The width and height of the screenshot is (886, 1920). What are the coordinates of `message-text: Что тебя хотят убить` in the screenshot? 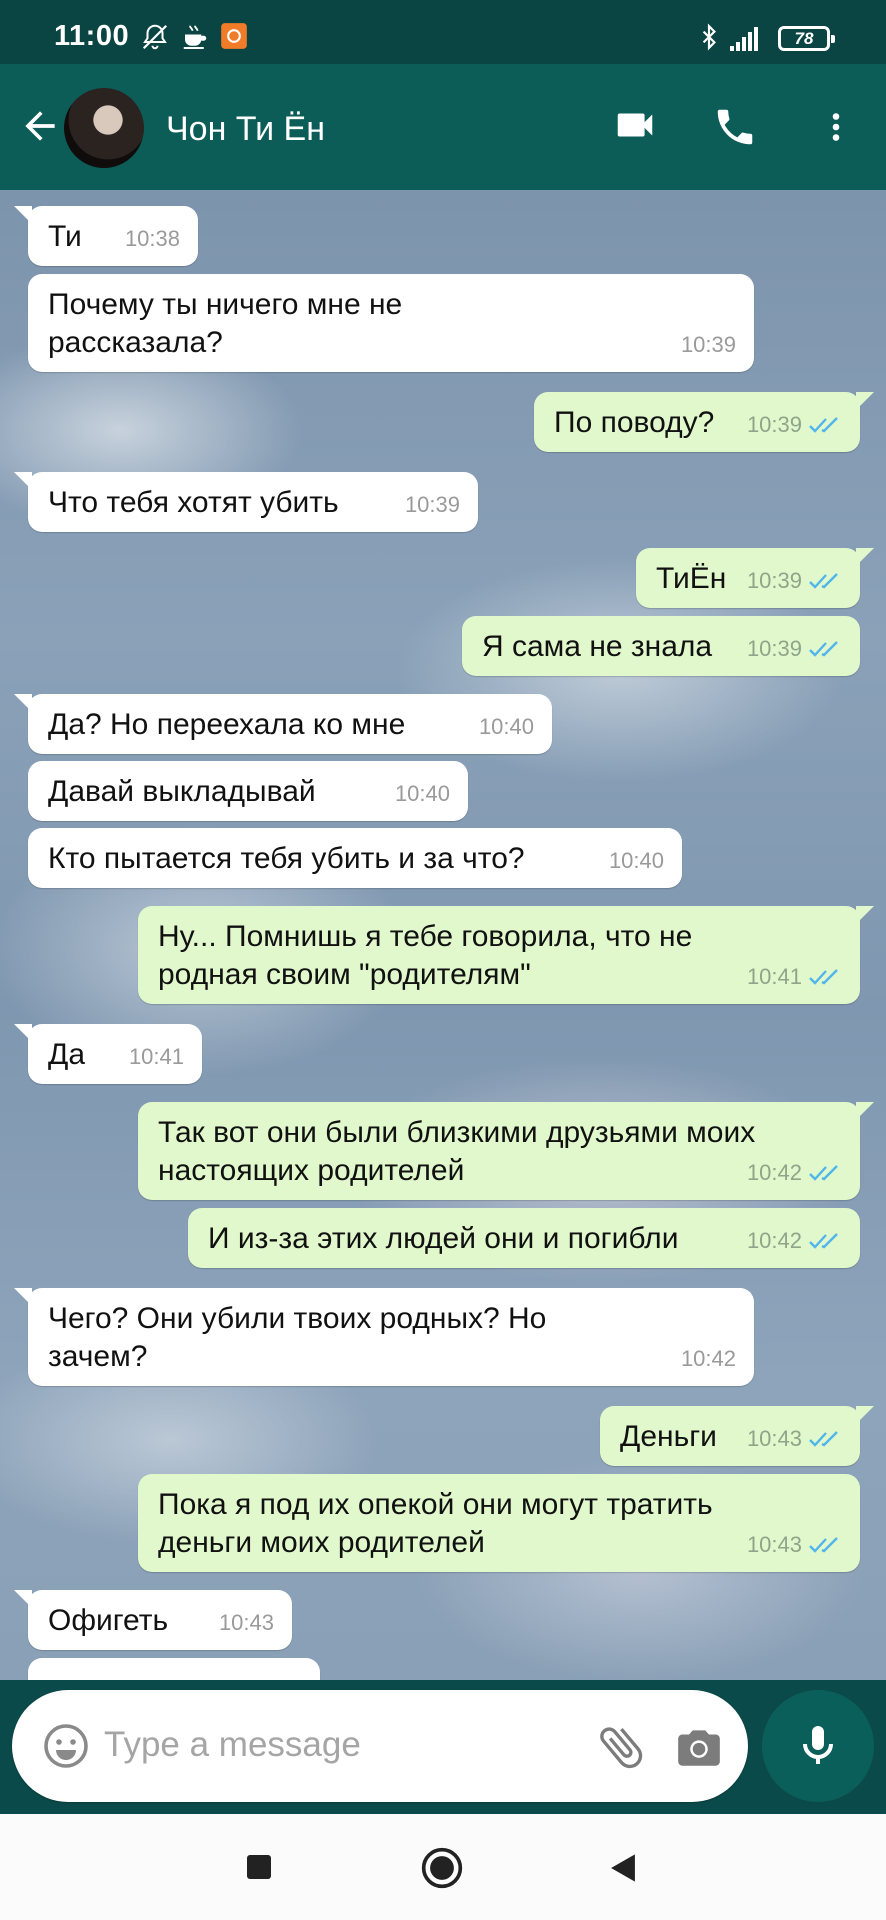 It's located at (193, 502).